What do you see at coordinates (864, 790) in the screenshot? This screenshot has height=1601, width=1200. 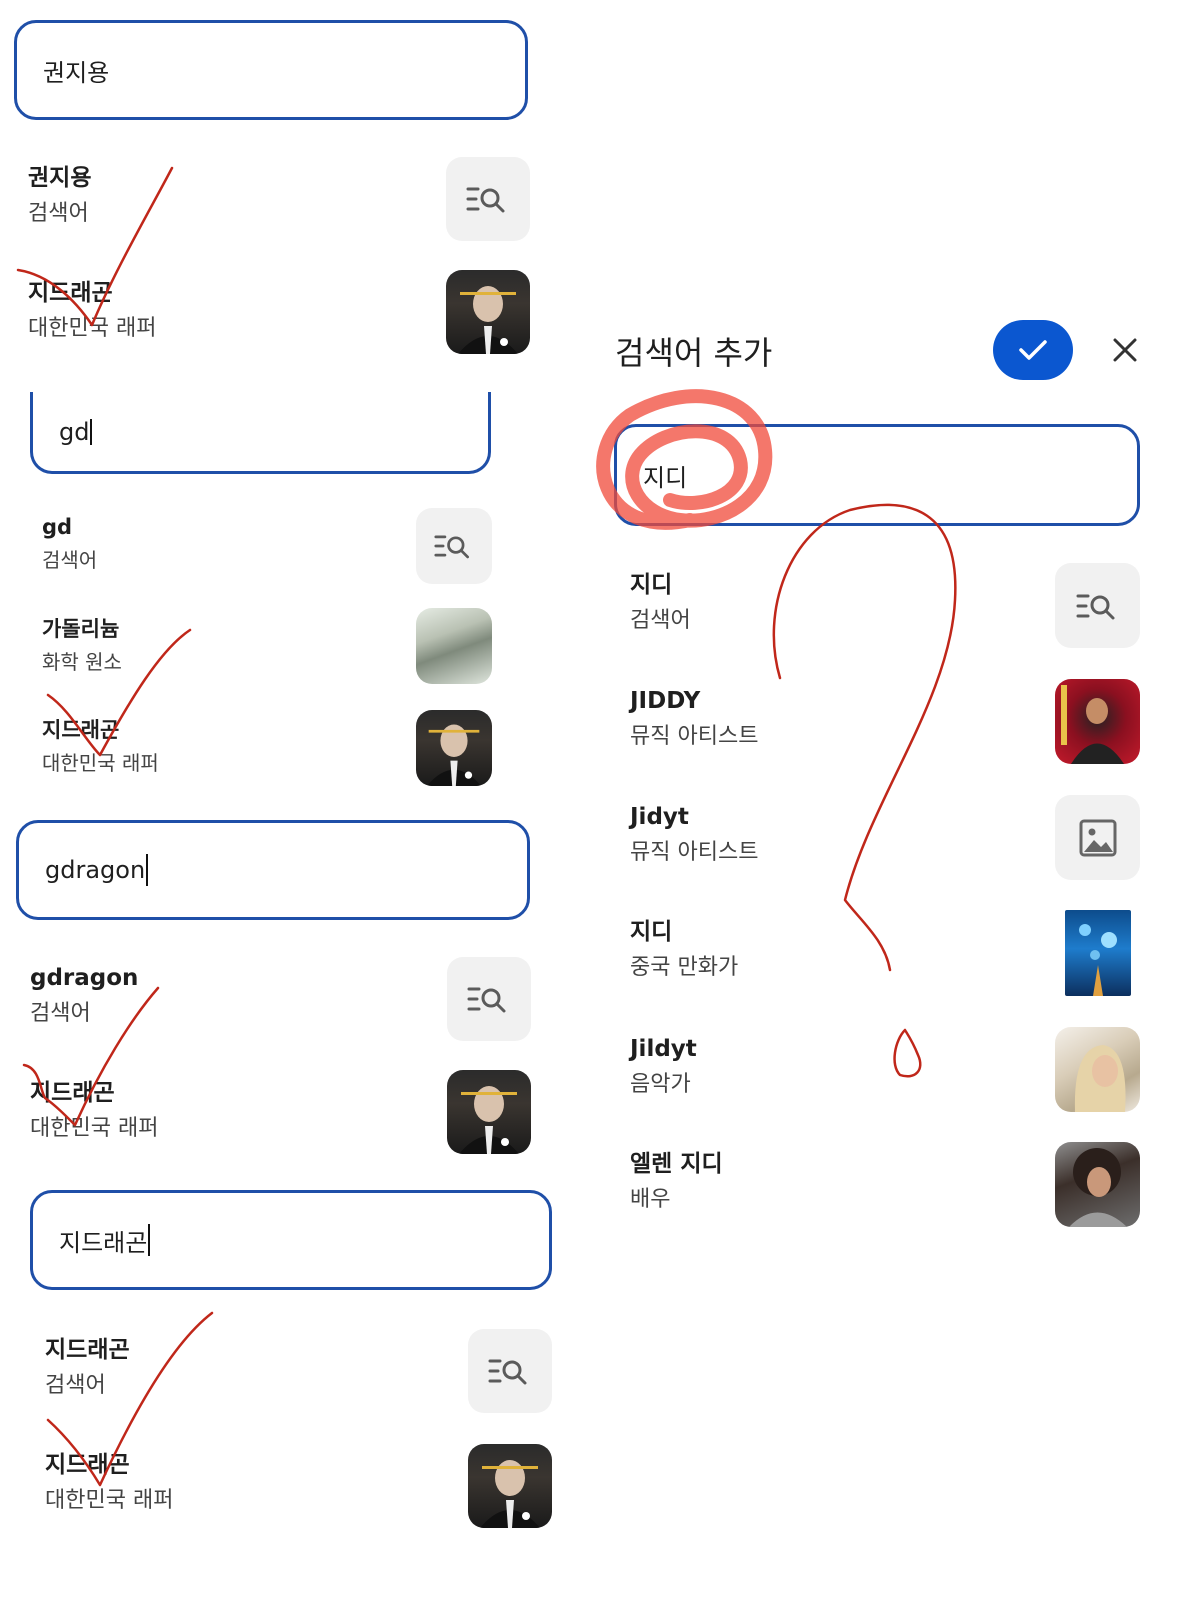 I see `question-mark-drawing` at bounding box center [864, 790].